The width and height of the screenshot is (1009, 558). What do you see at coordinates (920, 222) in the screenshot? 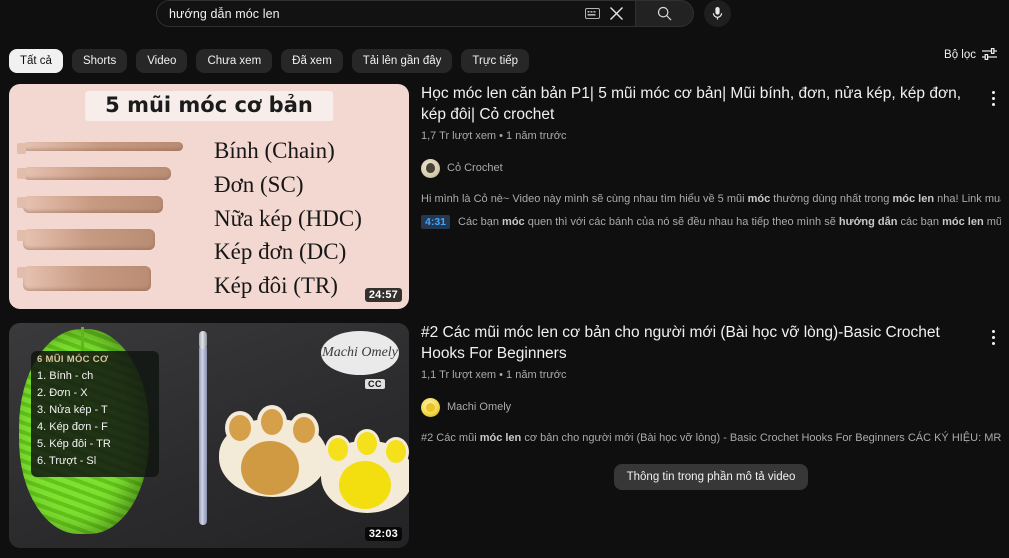
I see `chapter-part: các bạn` at bounding box center [920, 222].